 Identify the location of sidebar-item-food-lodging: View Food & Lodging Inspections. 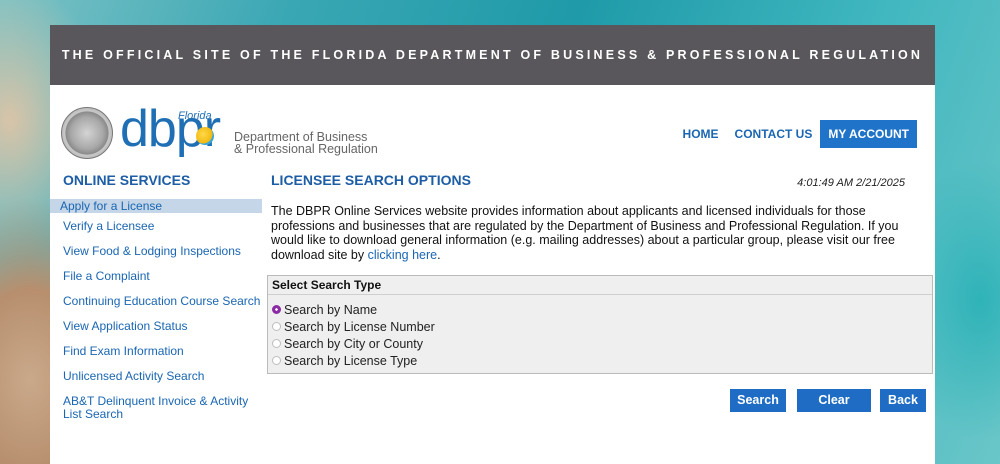
(156, 251).